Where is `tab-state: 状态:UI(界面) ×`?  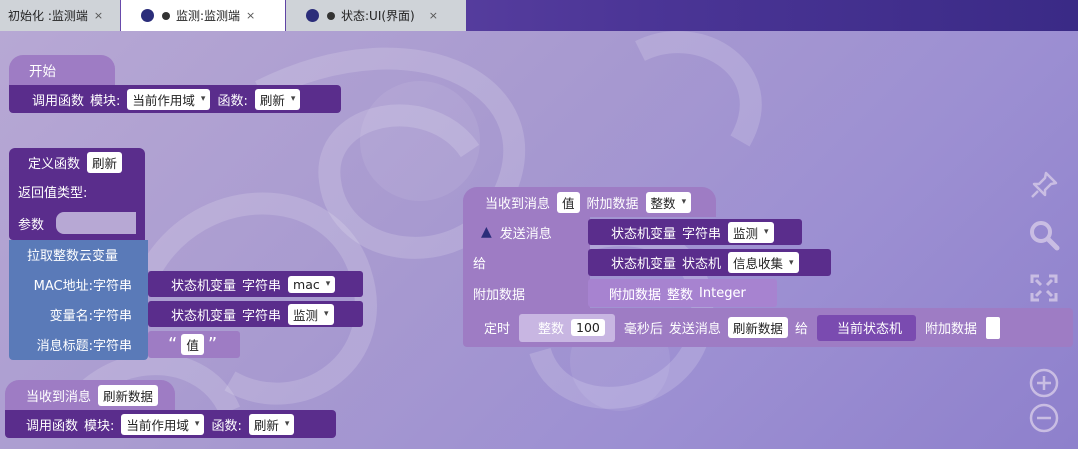
tab-state: 状态:UI(界面) × is located at coordinates (376, 15).